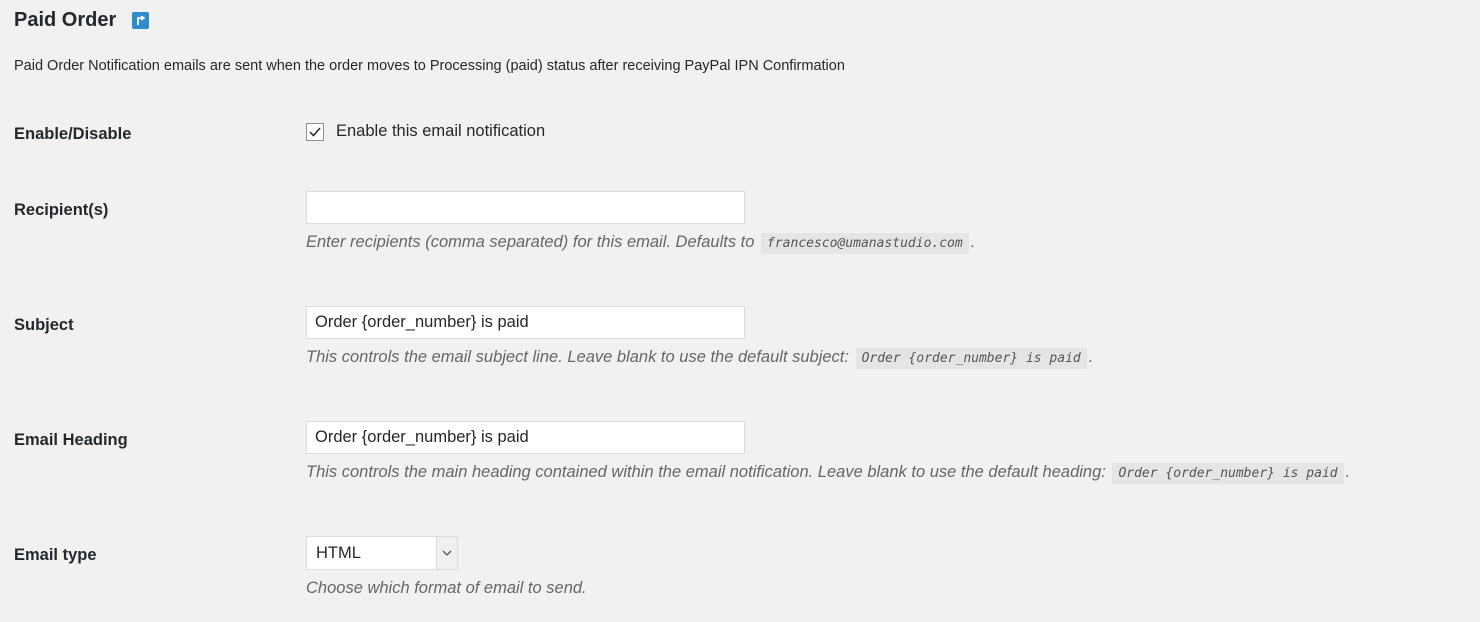 The image size is (1480, 622). What do you see at coordinates (44, 325) in the screenshot?
I see `subject-label: Subject` at bounding box center [44, 325].